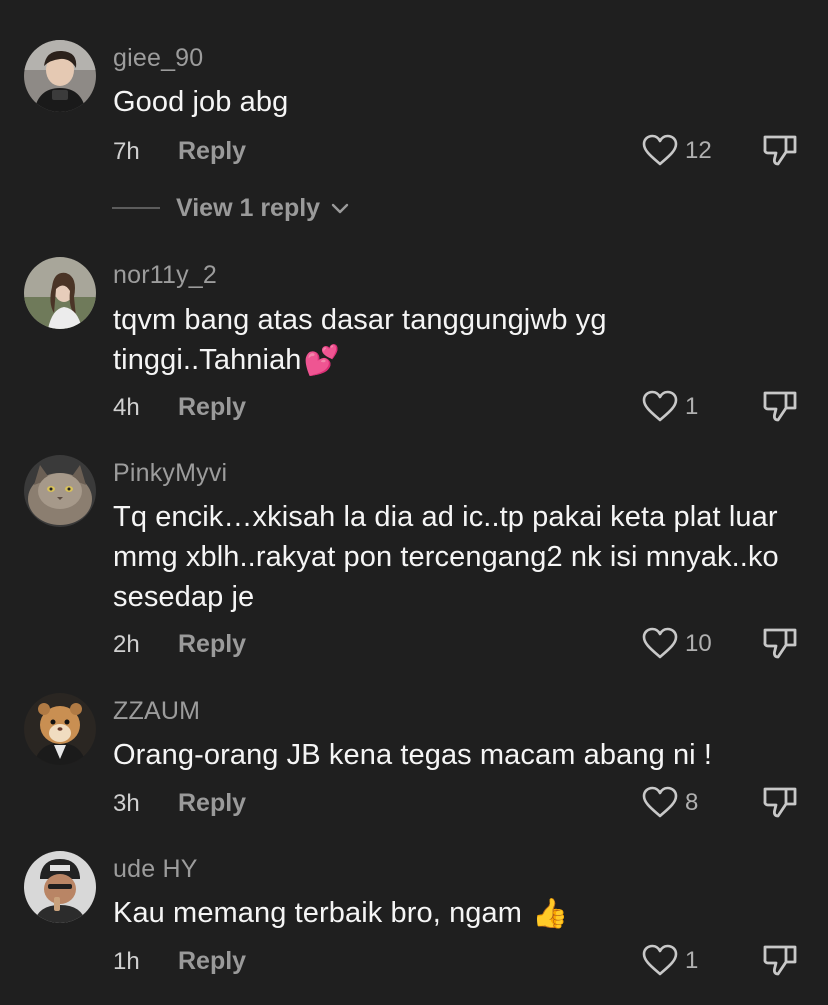 Image resolution: width=828 pixels, height=1005 pixels. I want to click on heart-emoji: 💕, so click(321, 361).